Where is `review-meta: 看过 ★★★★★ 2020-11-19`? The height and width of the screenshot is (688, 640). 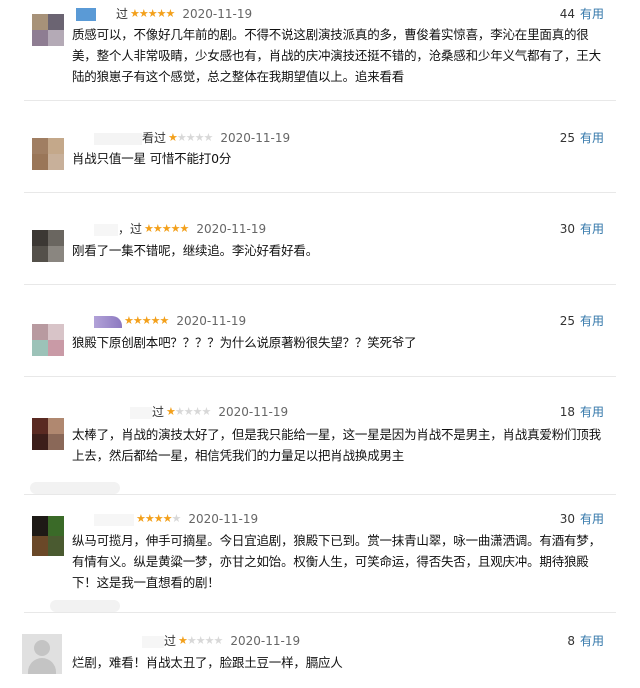
review-meta: 看过 ★★★★★ 2020-11-19 is located at coordinates (192, 138).